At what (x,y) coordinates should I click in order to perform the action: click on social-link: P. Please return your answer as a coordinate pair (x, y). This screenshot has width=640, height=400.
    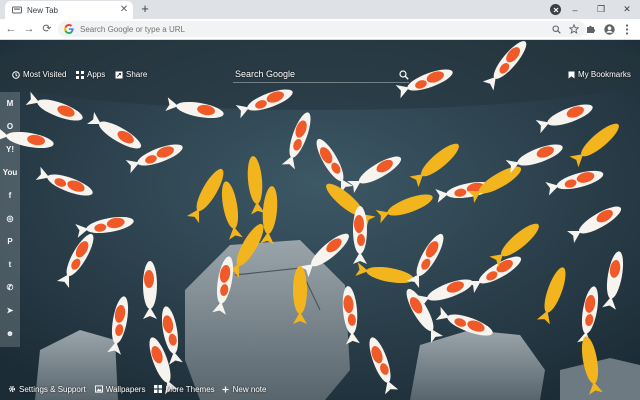
    Looking at the image, I should click on (10, 241).